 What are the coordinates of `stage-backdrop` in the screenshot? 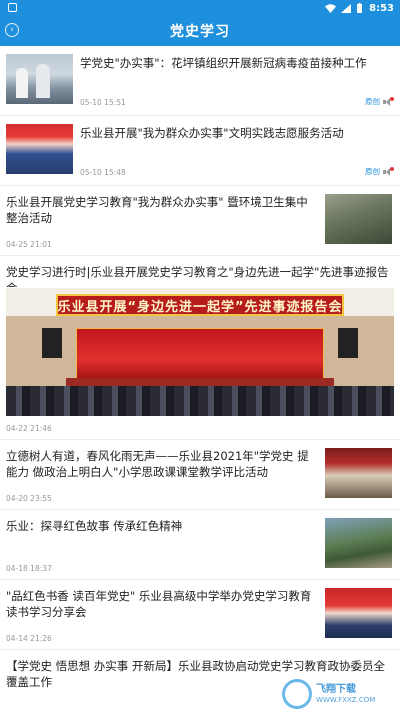 It's located at (200, 354).